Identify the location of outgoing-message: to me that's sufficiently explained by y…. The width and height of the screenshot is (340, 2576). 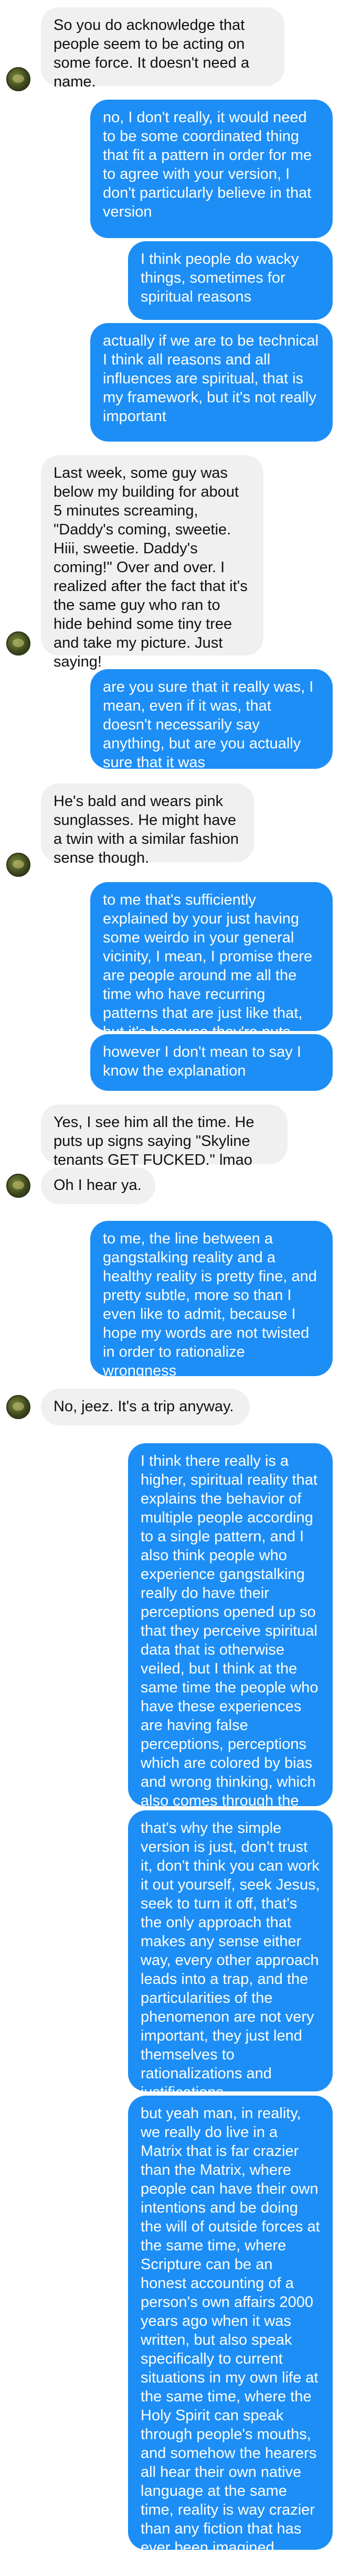
(211, 961).